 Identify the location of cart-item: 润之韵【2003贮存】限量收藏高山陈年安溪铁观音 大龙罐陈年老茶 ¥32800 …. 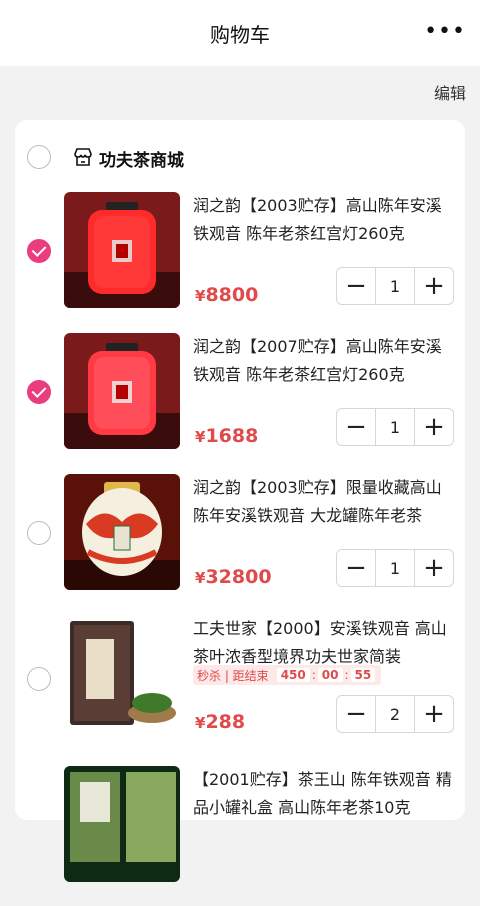
(240, 544).